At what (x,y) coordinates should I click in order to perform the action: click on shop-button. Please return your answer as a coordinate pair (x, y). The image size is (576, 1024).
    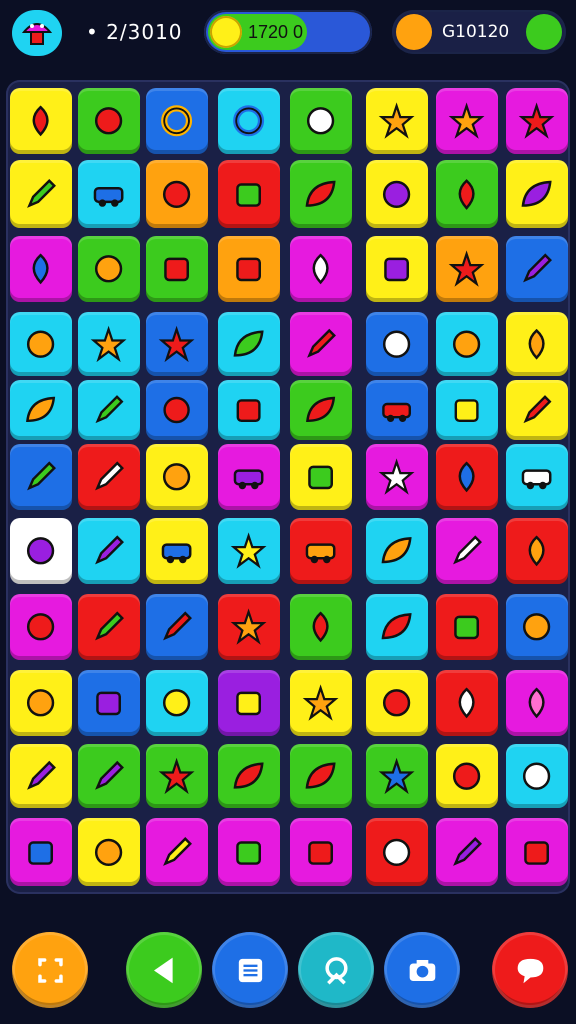
    Looking at the image, I should click on (544, 32).